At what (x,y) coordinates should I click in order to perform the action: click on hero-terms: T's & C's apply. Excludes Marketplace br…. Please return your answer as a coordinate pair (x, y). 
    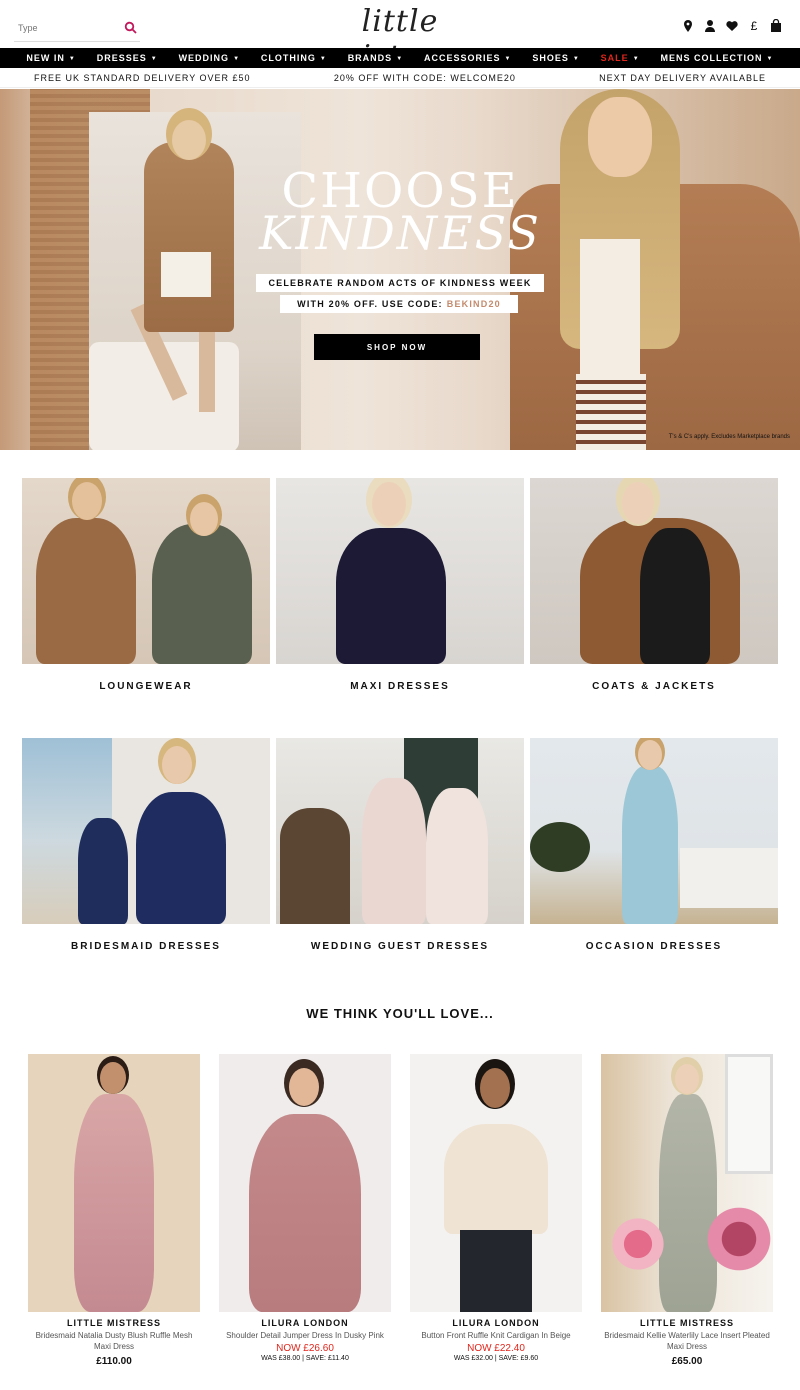
    Looking at the image, I should click on (729, 437).